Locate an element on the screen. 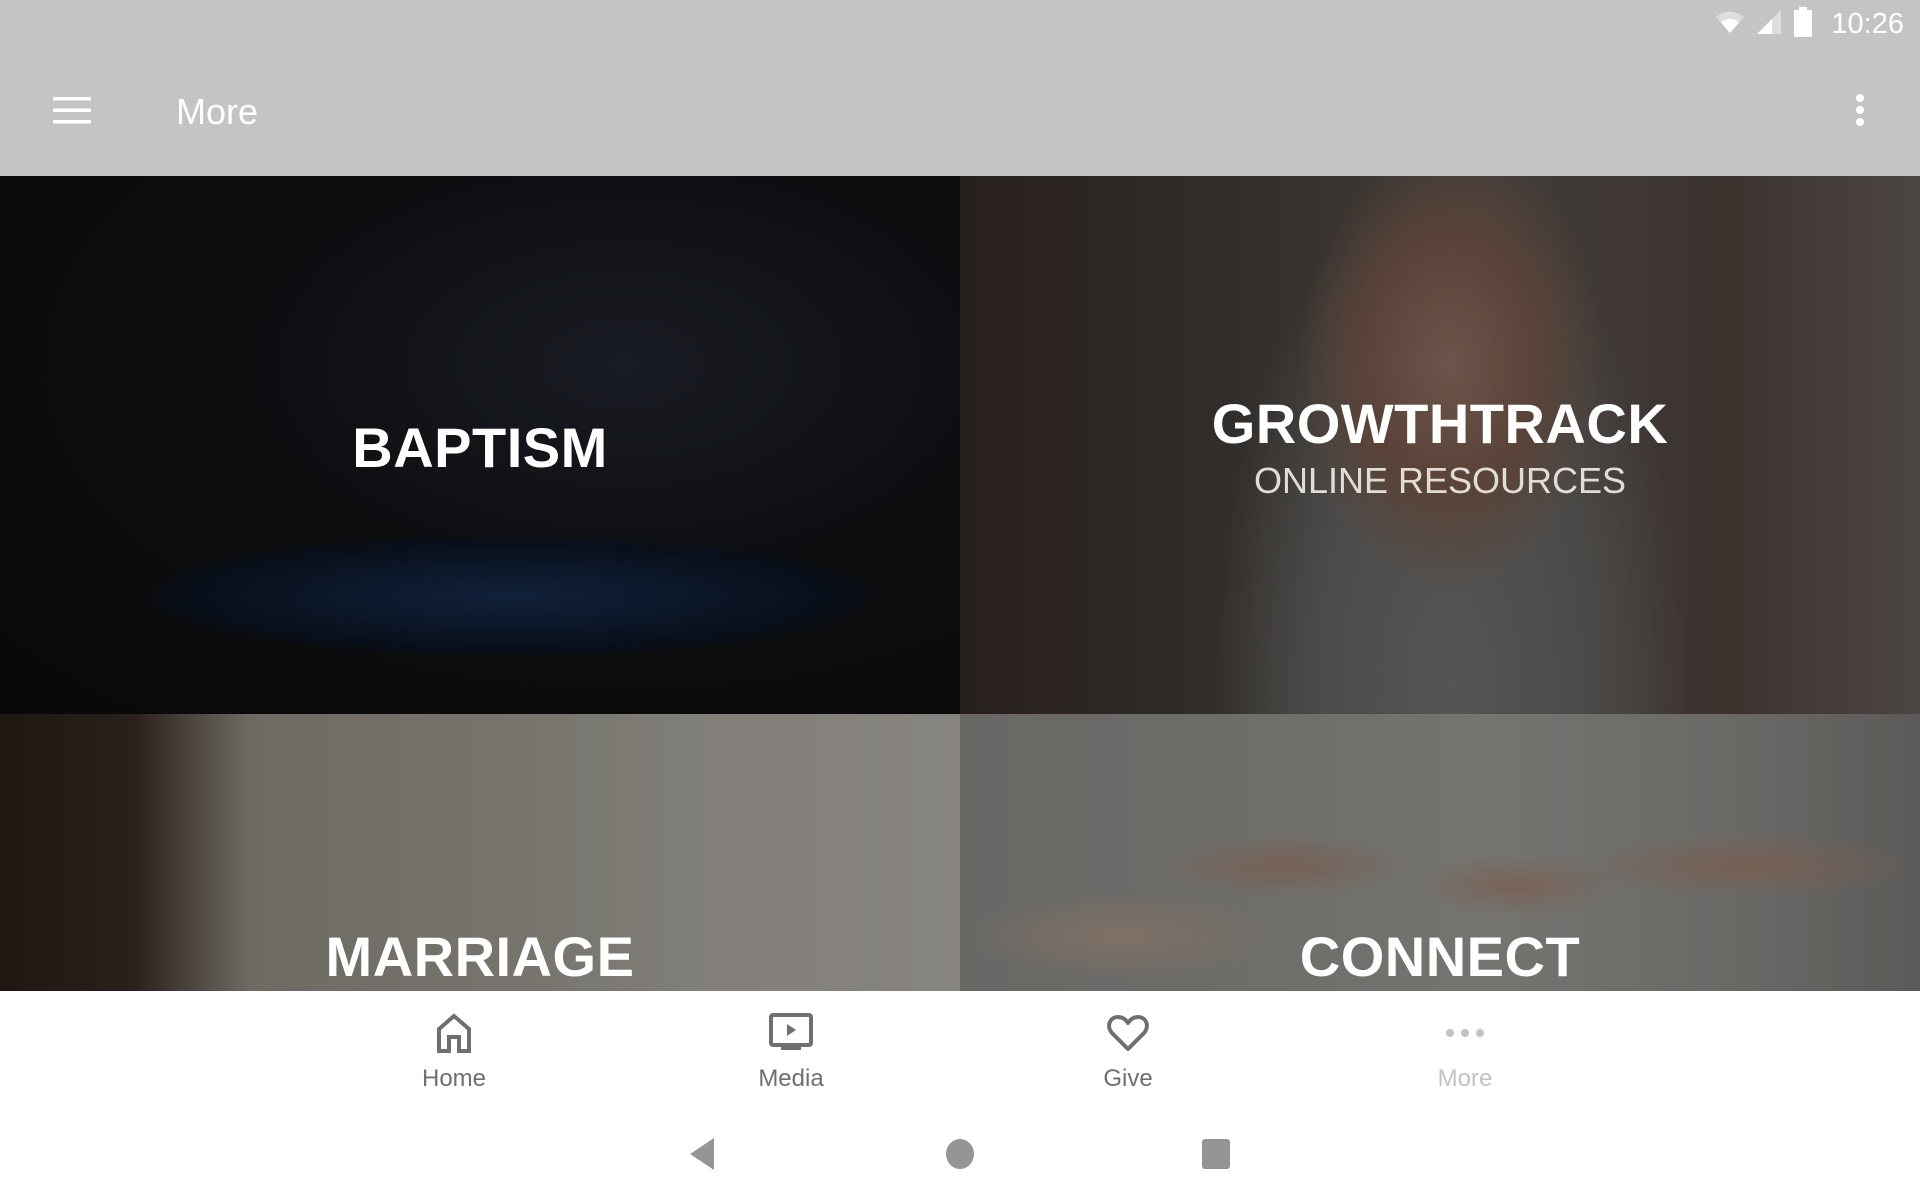  cell-signal-icon is located at coordinates (1769, 24).